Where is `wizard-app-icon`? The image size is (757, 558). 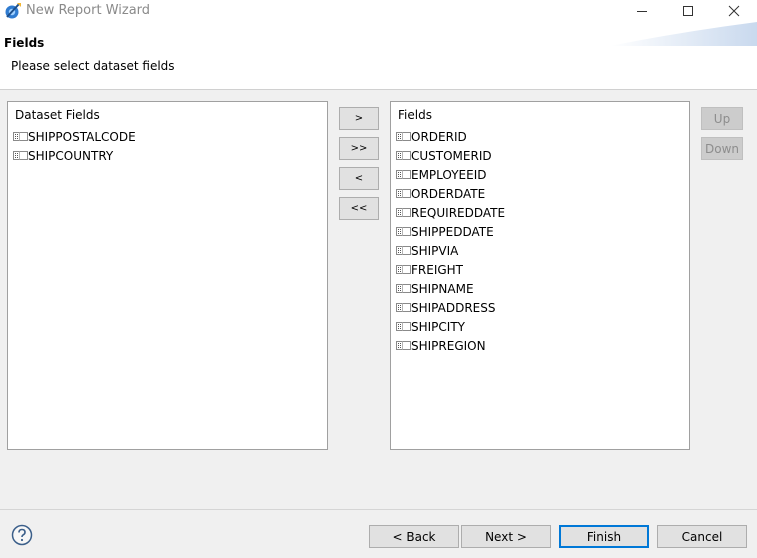
wizard-app-icon is located at coordinates (13, 11).